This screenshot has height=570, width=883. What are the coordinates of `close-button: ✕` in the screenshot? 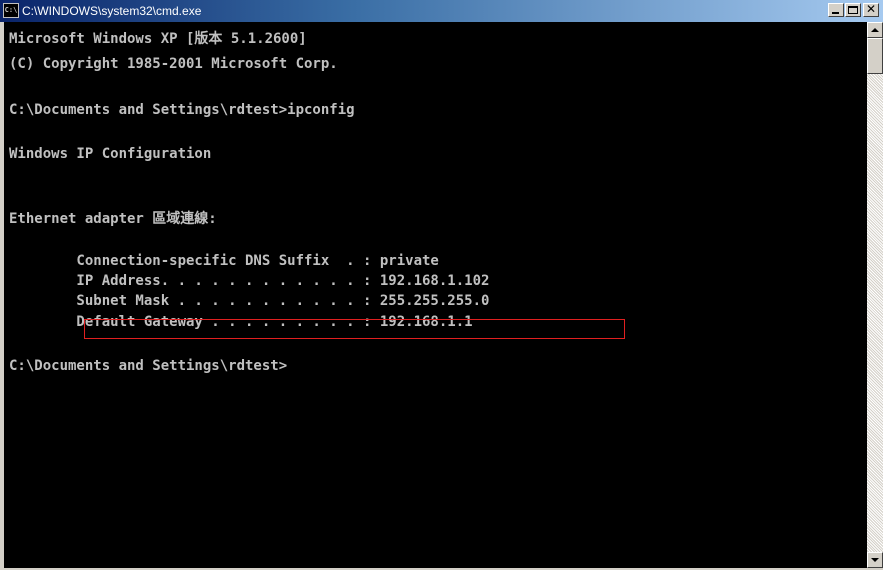 It's located at (871, 9).